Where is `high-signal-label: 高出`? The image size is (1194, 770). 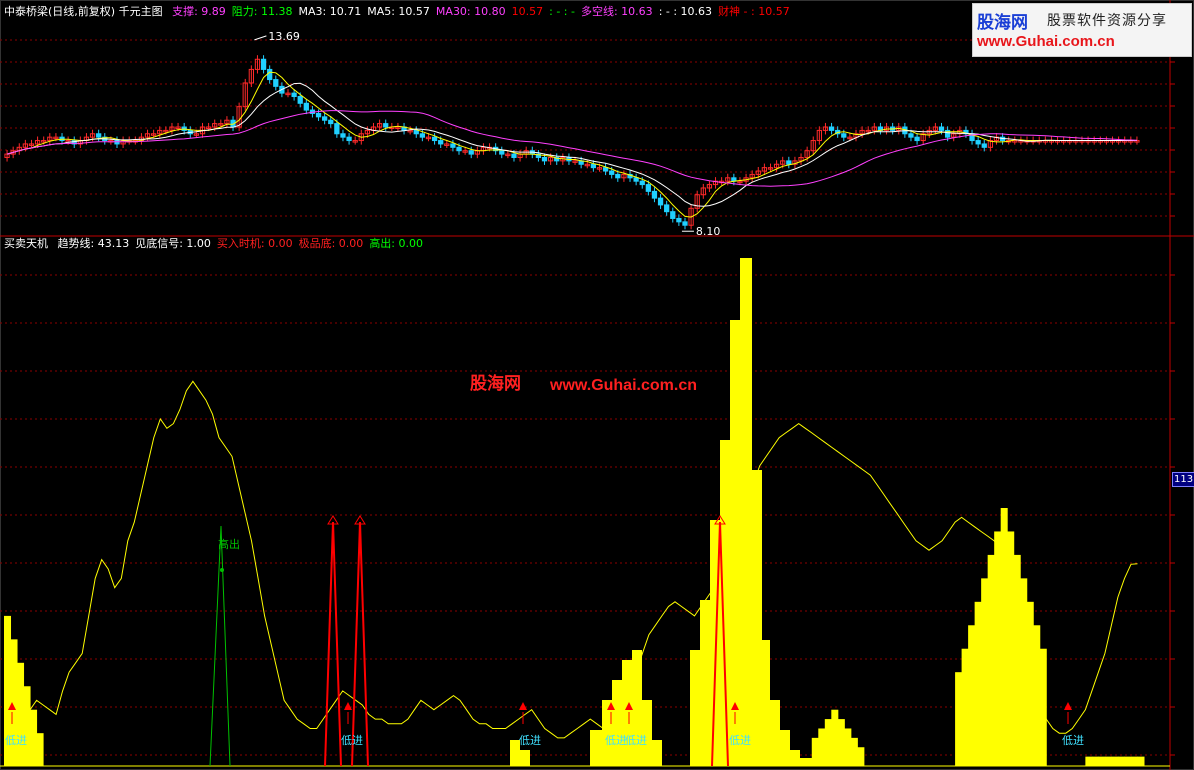 high-signal-label: 高出 is located at coordinates (229, 544).